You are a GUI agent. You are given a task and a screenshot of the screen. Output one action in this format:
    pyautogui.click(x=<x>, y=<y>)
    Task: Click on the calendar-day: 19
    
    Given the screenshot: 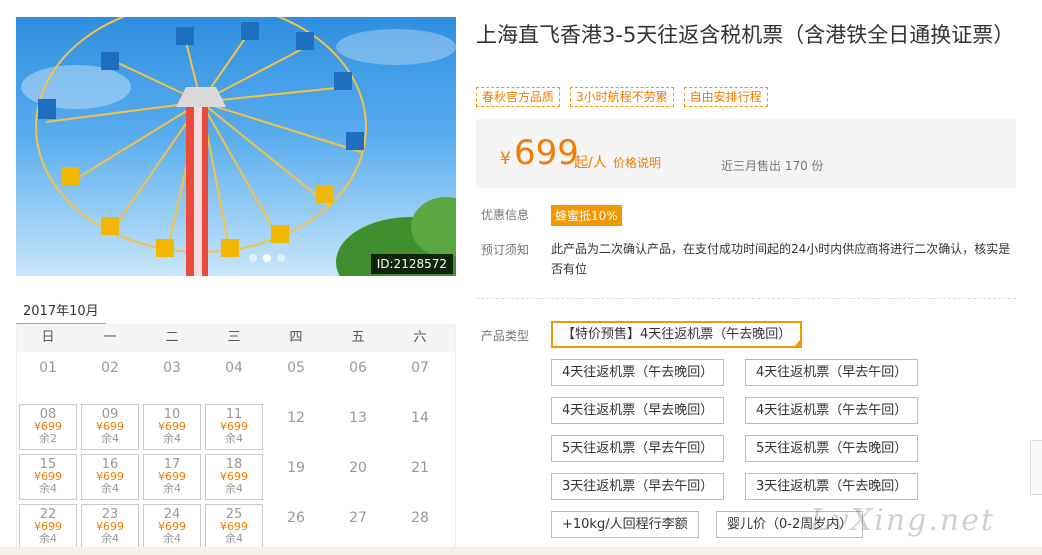 What is the action you would take?
    pyautogui.click(x=296, y=477)
    